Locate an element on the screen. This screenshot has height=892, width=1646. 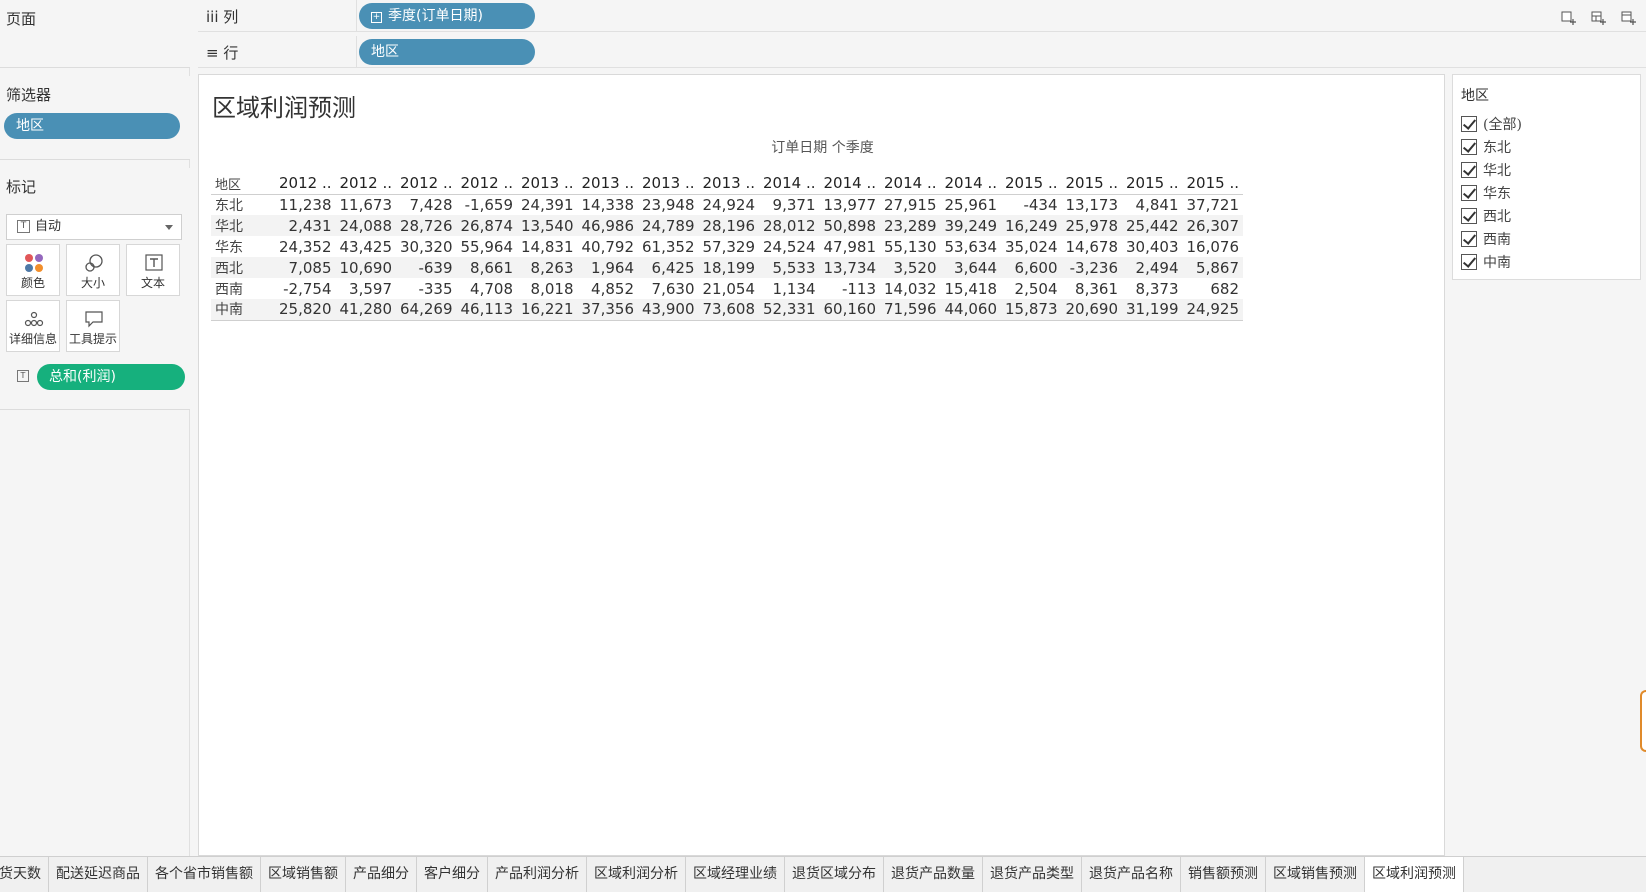
profit-cell: 11,673 is located at coordinates (366, 204).